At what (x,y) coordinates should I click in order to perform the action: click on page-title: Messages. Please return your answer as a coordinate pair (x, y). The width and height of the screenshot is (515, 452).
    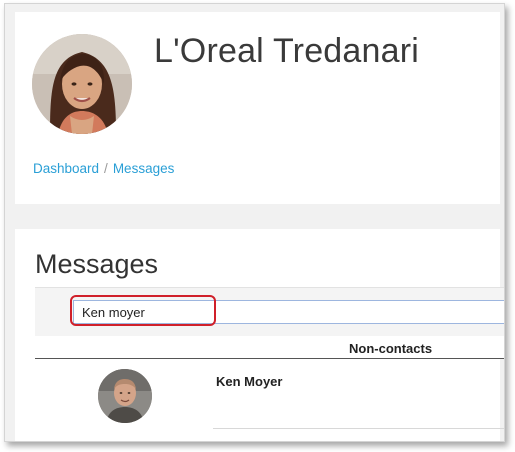
    Looking at the image, I should click on (97, 264).